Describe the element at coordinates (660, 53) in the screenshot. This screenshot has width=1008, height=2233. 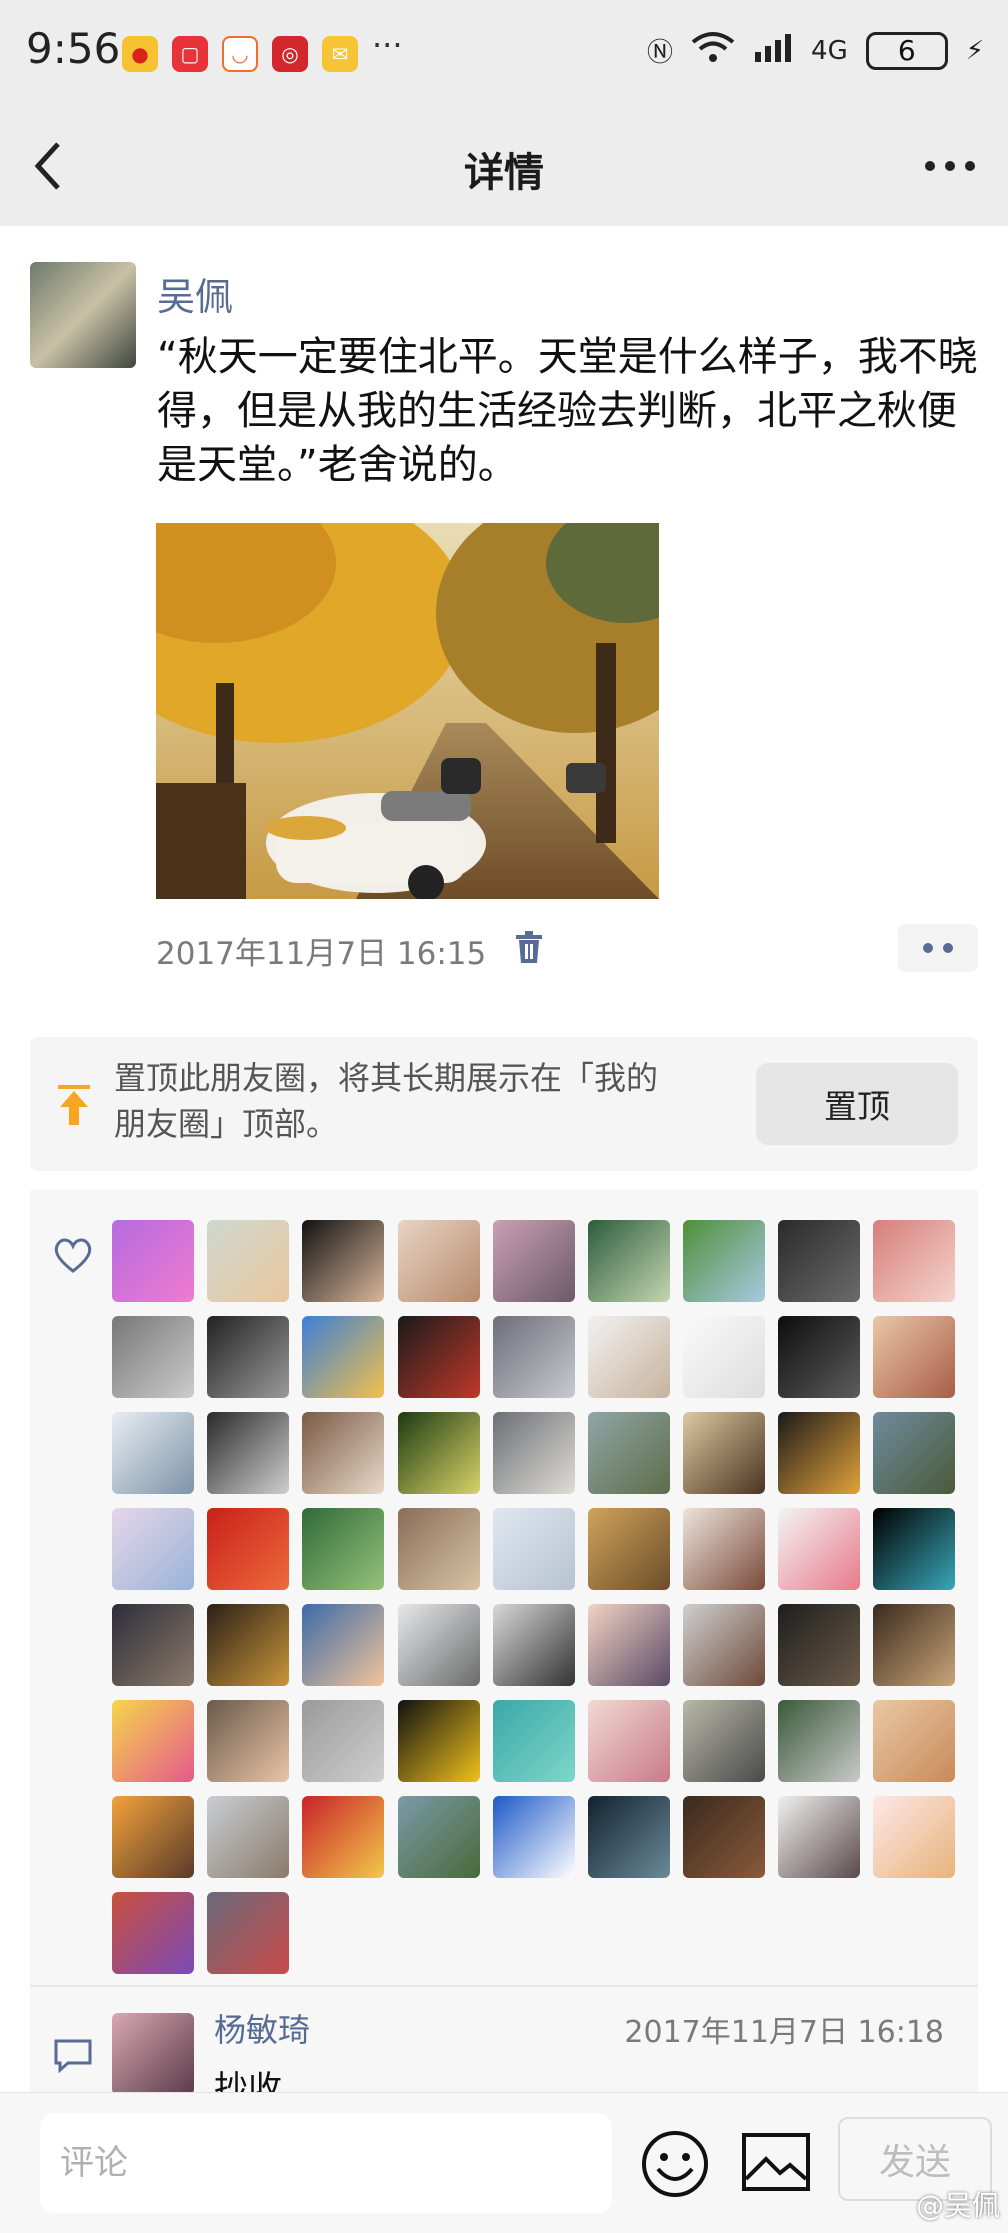
I see `nfc-icon: Ⓝ` at that location.